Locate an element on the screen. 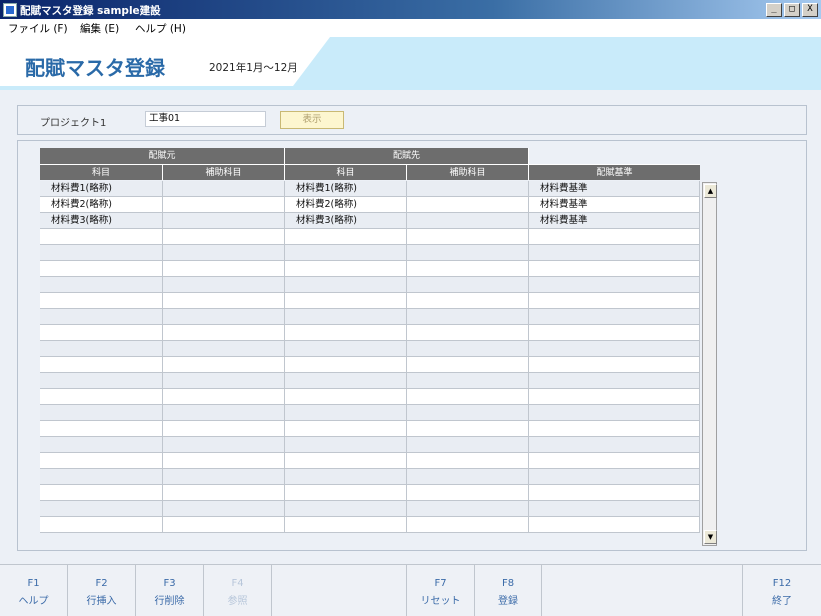  menu-file: ファイル (F) is located at coordinates (38, 28).